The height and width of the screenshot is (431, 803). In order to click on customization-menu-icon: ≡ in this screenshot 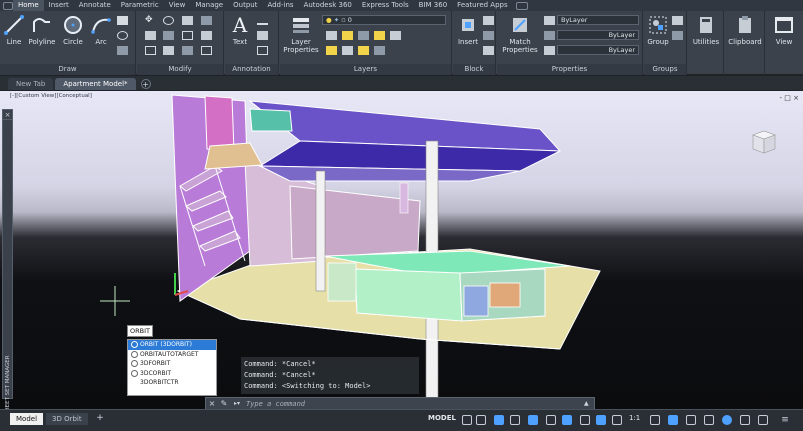, I will do `click(785, 420)`.